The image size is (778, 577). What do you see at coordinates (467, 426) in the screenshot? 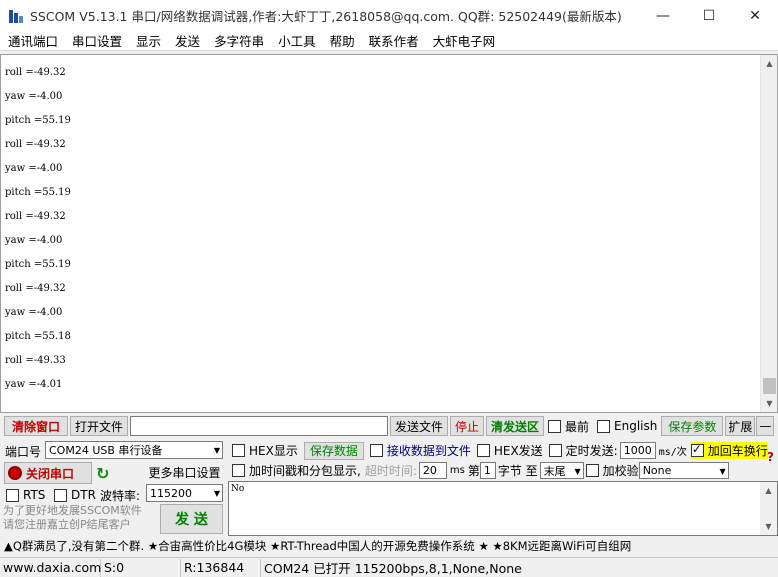
I see `stop-button: 停止` at bounding box center [467, 426].